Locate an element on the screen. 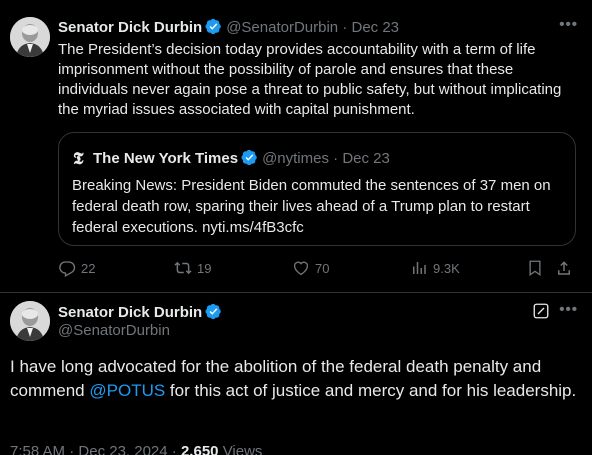 This screenshot has height=455, width=592. share-button is located at coordinates (566, 268).